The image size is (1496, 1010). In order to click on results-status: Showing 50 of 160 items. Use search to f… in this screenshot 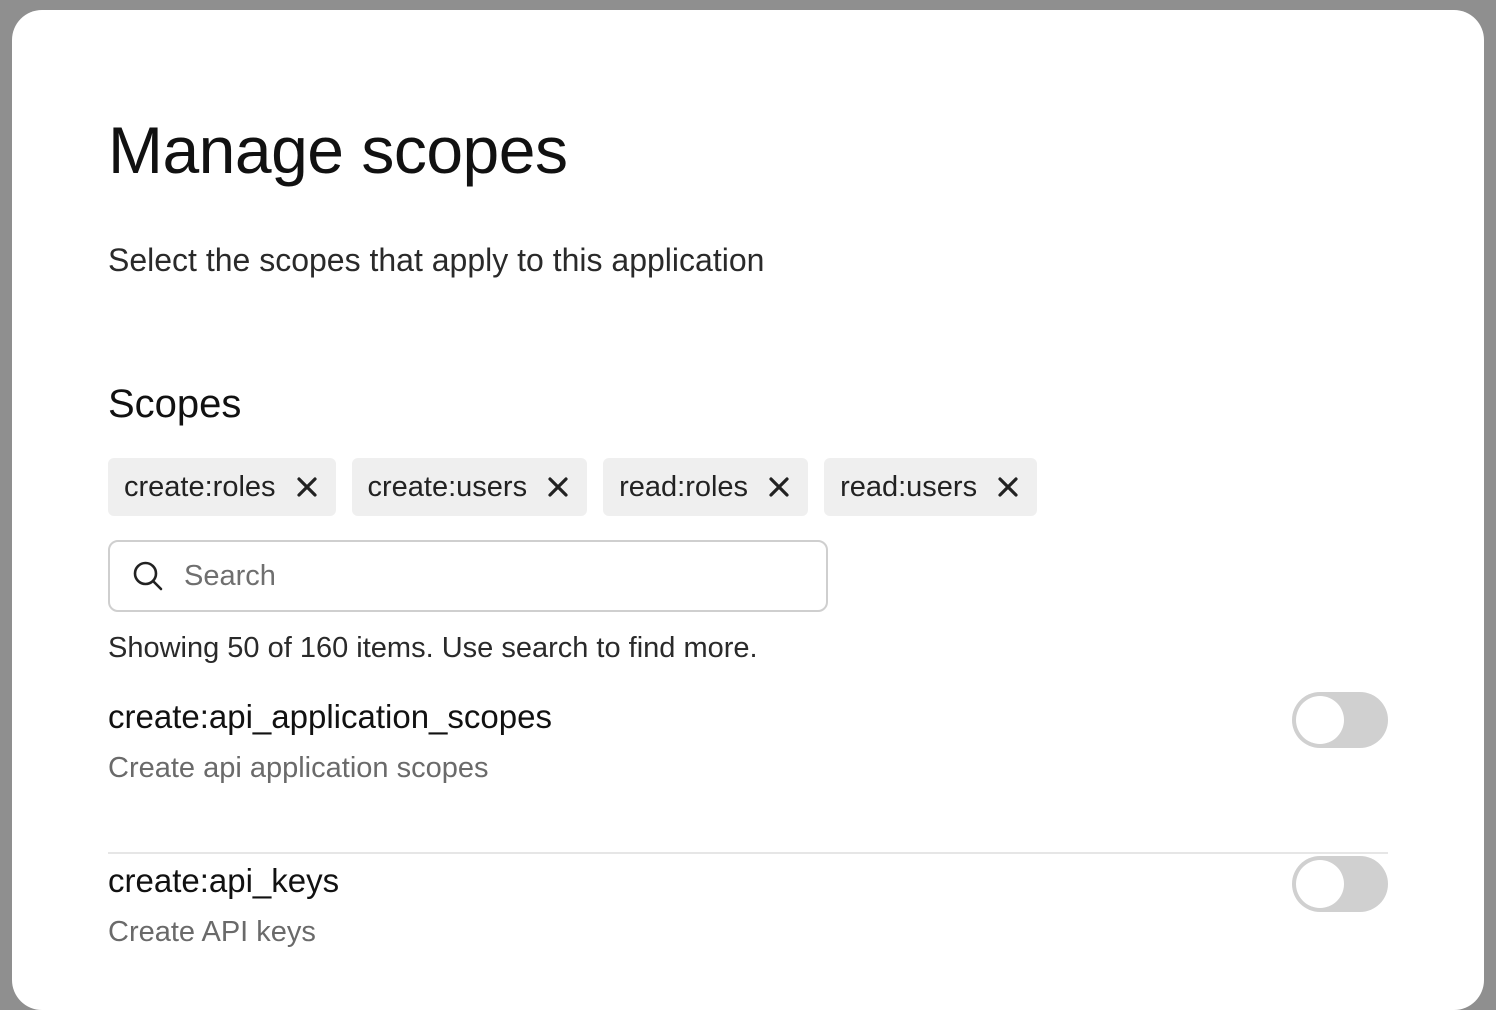, I will do `click(433, 648)`.